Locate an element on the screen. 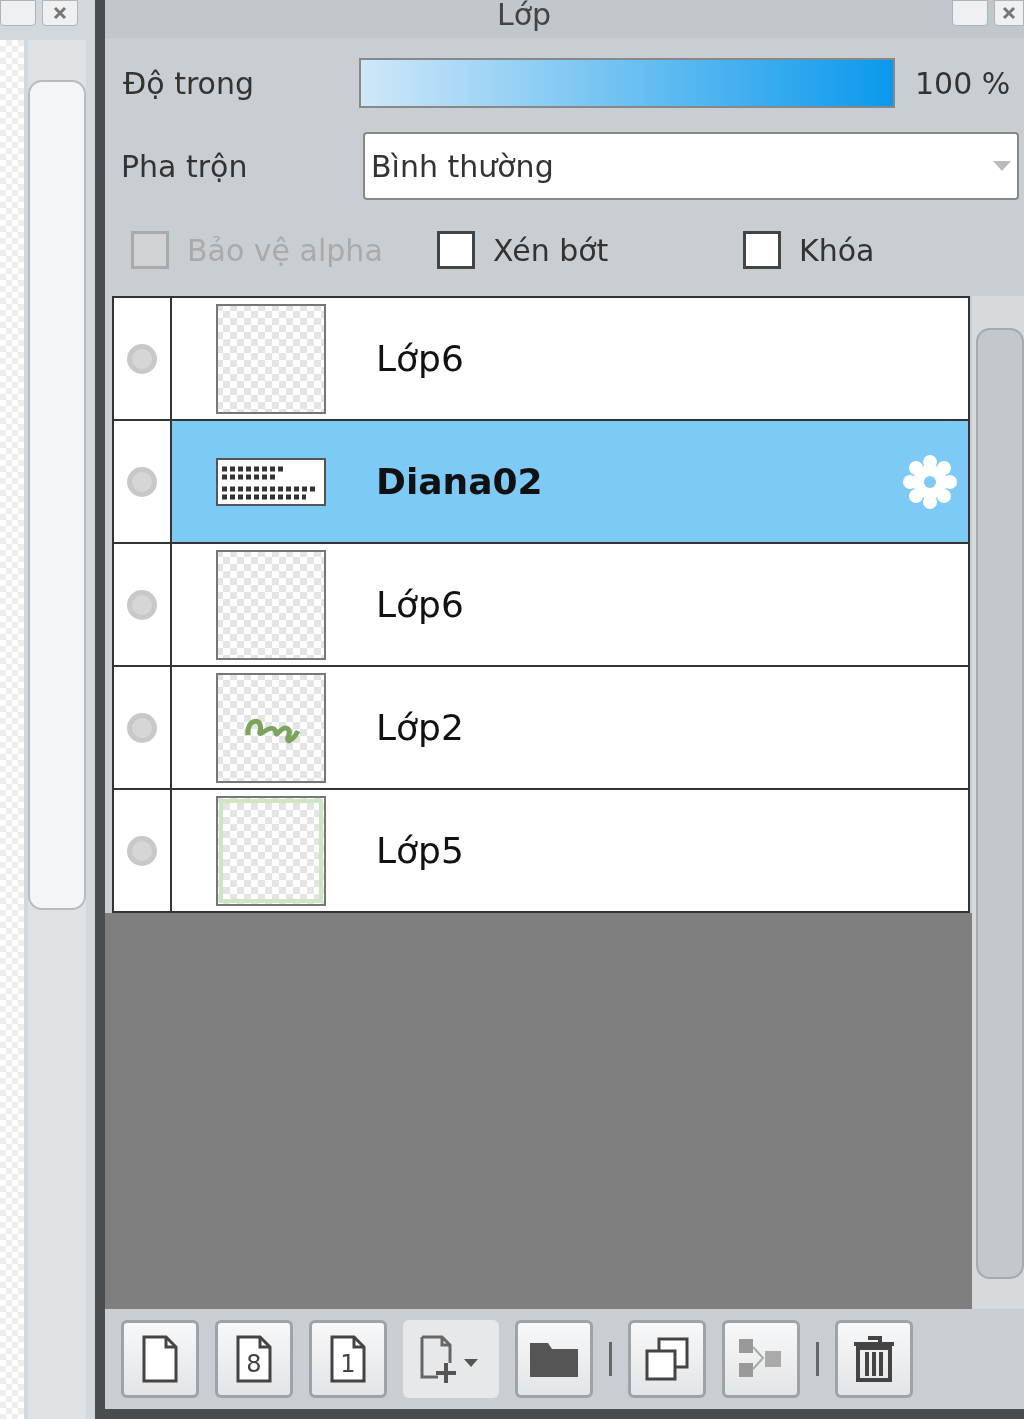 The image size is (1024, 1419). splitter-bar is located at coordinates (100, 709).